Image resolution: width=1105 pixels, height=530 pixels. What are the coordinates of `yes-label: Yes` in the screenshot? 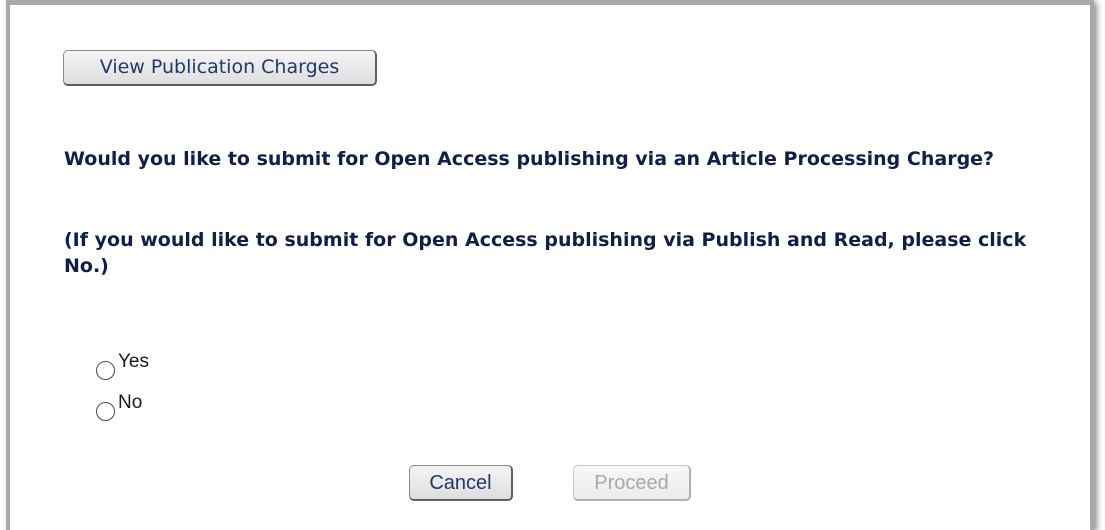 It's located at (133, 362).